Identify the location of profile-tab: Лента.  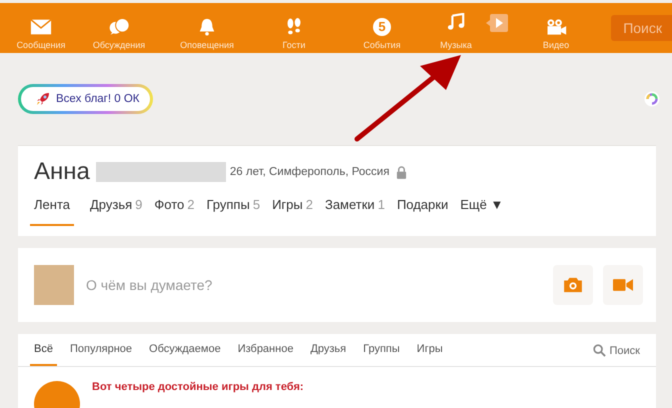
(52, 211).